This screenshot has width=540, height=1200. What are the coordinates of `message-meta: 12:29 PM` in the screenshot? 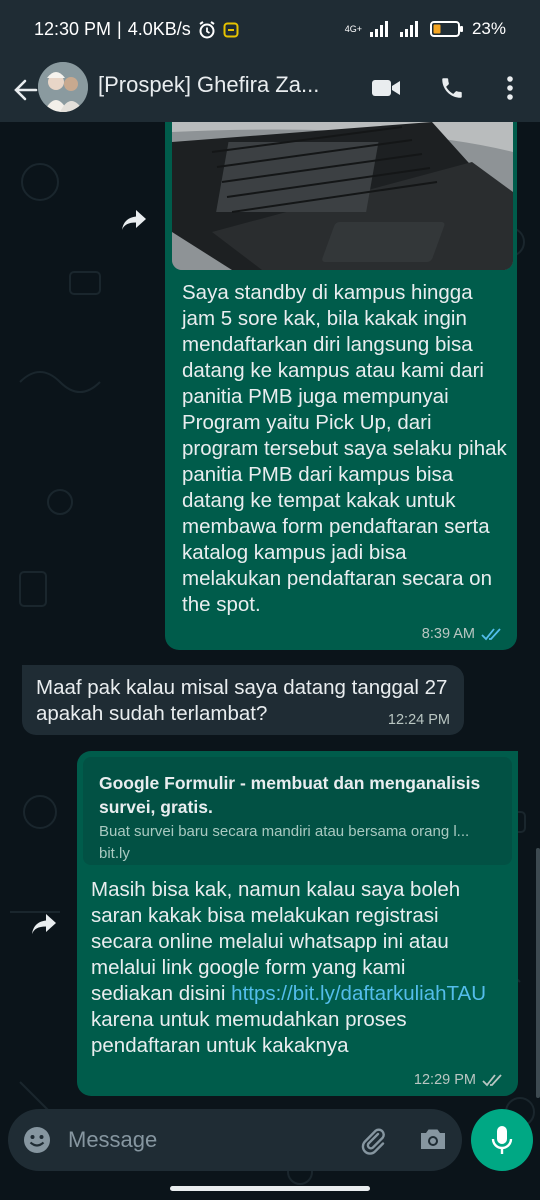 It's located at (459, 1080).